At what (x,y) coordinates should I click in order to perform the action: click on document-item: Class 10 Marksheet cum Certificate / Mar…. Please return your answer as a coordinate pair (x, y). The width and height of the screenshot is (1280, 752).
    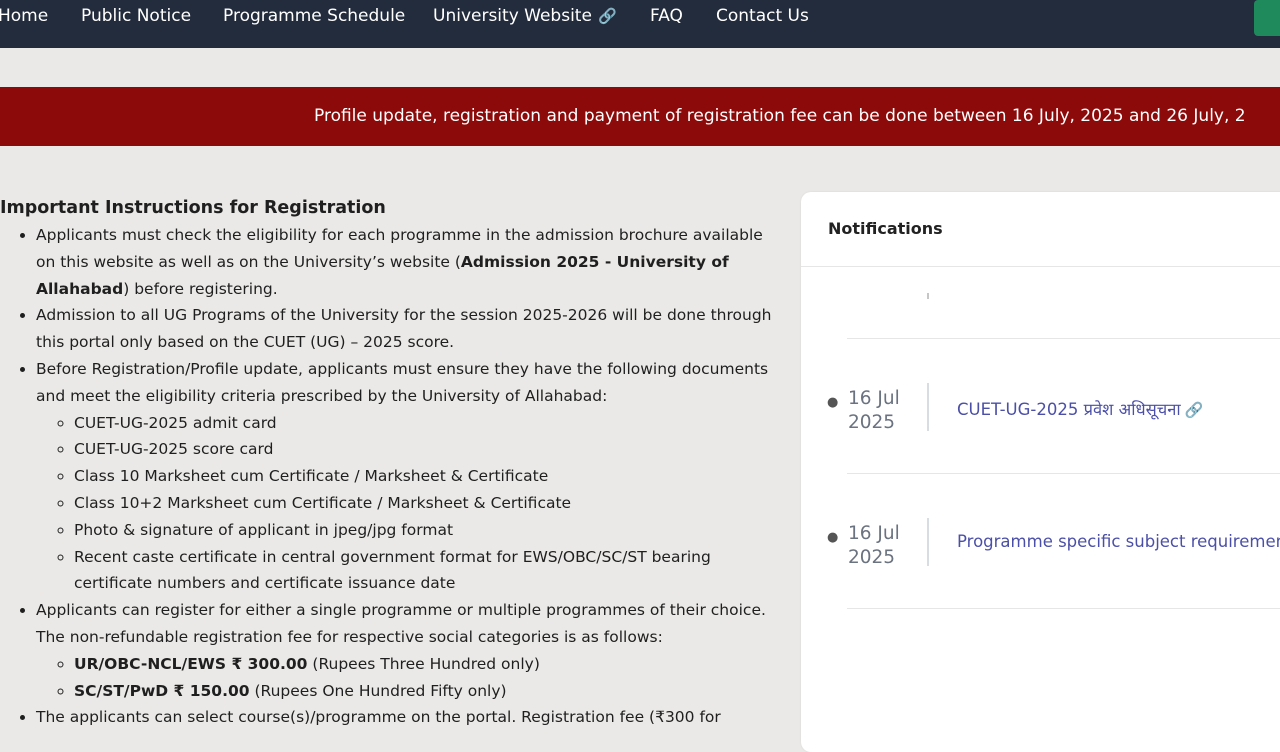
    Looking at the image, I should click on (427, 476).